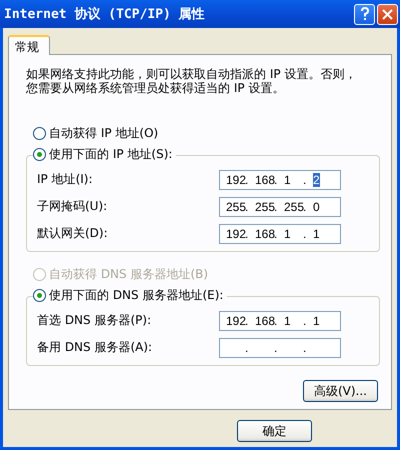  What do you see at coordinates (156, 88) in the screenshot?
I see `intro-text: 您需要从网络系统管理员处获得适当的 IP 设置。` at bounding box center [156, 88].